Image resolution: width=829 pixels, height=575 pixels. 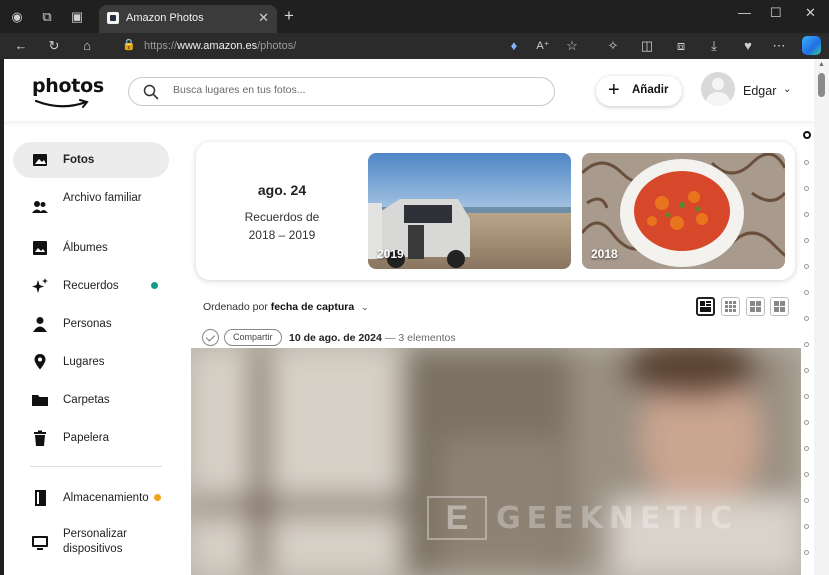 I want to click on sort-dropdown: Ordenado por fecha de captura ⌄, so click(x=286, y=307).